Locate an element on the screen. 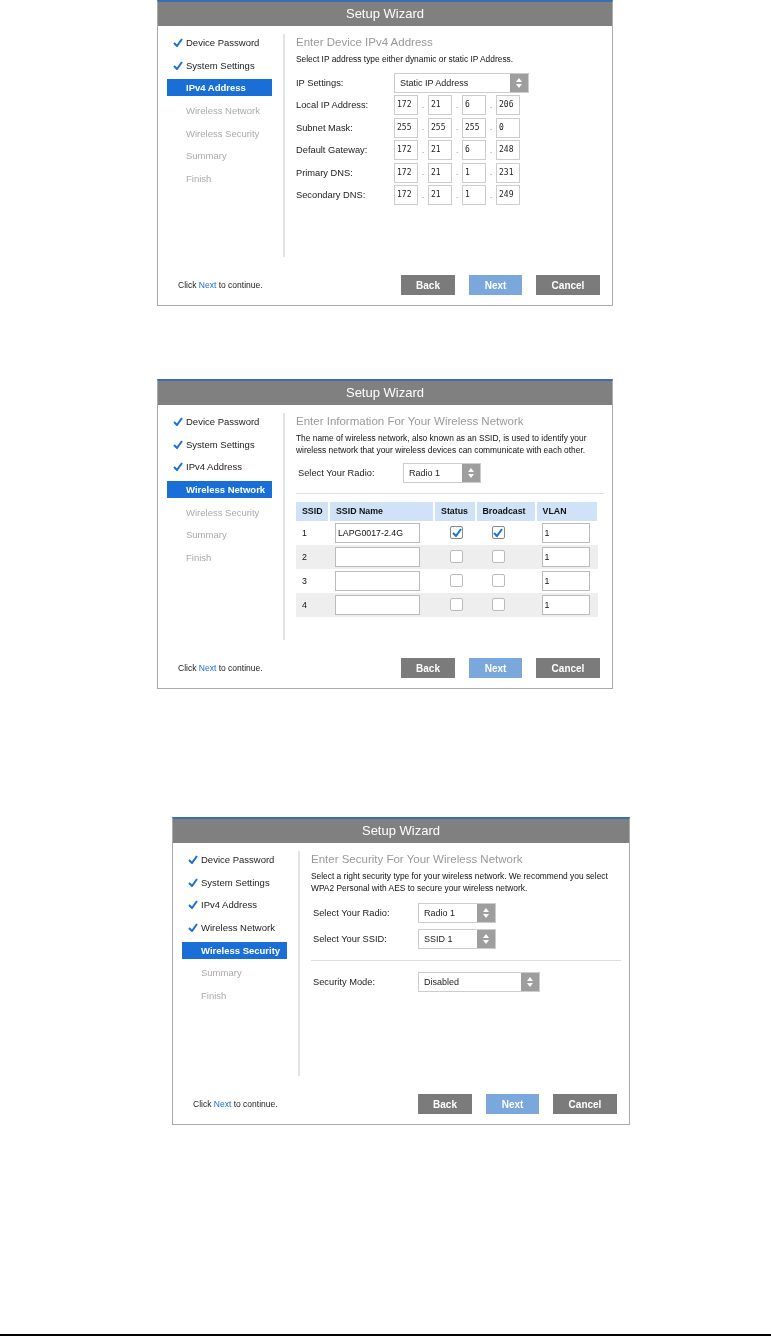 The width and height of the screenshot is (771, 1336). ip-octet-field: 0 is located at coordinates (508, 127).